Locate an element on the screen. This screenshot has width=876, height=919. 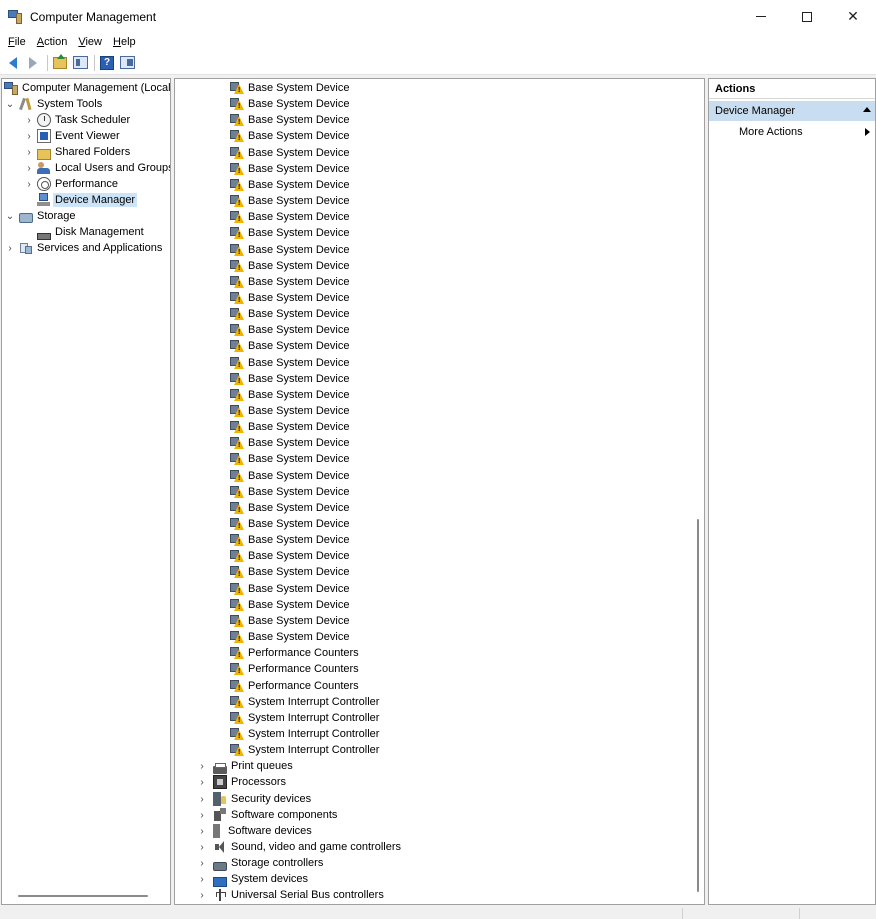
device-category-print-queues: › Print queues is located at coordinates (245, 766).